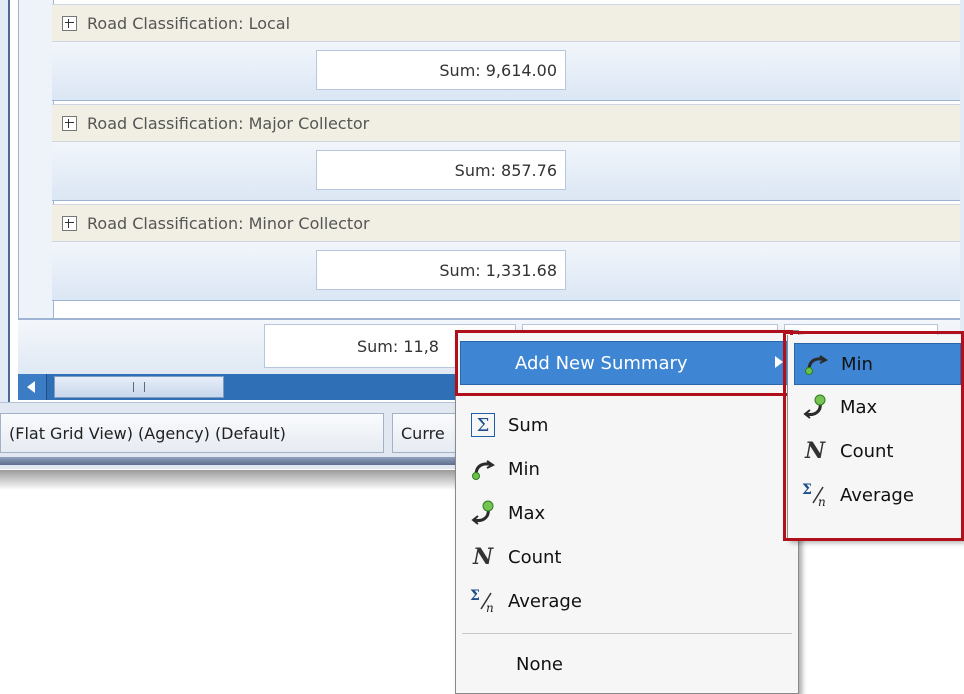  Describe the element at coordinates (859, 407) in the screenshot. I see `submenu-item-label: Max` at that location.